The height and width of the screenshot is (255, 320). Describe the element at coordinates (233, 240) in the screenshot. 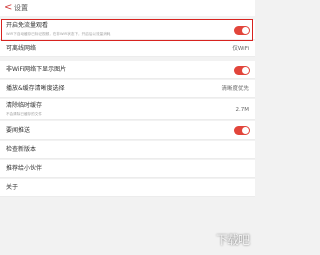

I see `watermark-text: 下载吧` at that location.